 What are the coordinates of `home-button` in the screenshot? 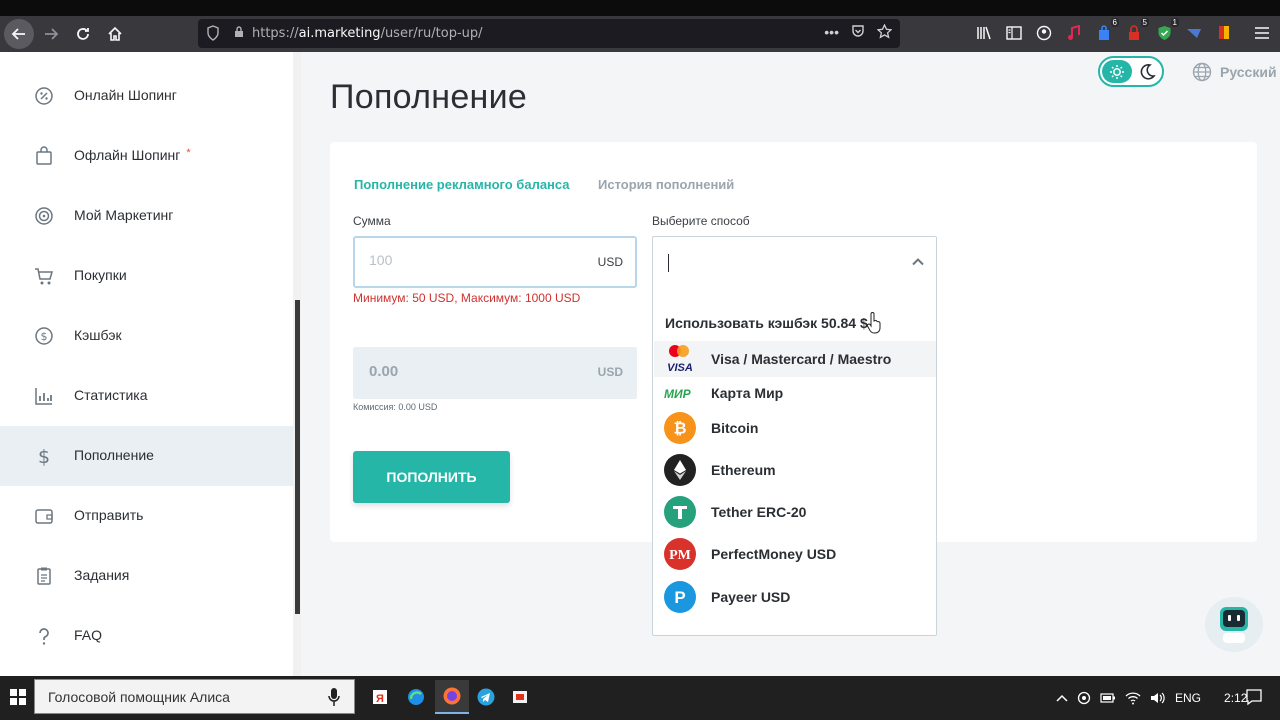 It's located at (115, 34).